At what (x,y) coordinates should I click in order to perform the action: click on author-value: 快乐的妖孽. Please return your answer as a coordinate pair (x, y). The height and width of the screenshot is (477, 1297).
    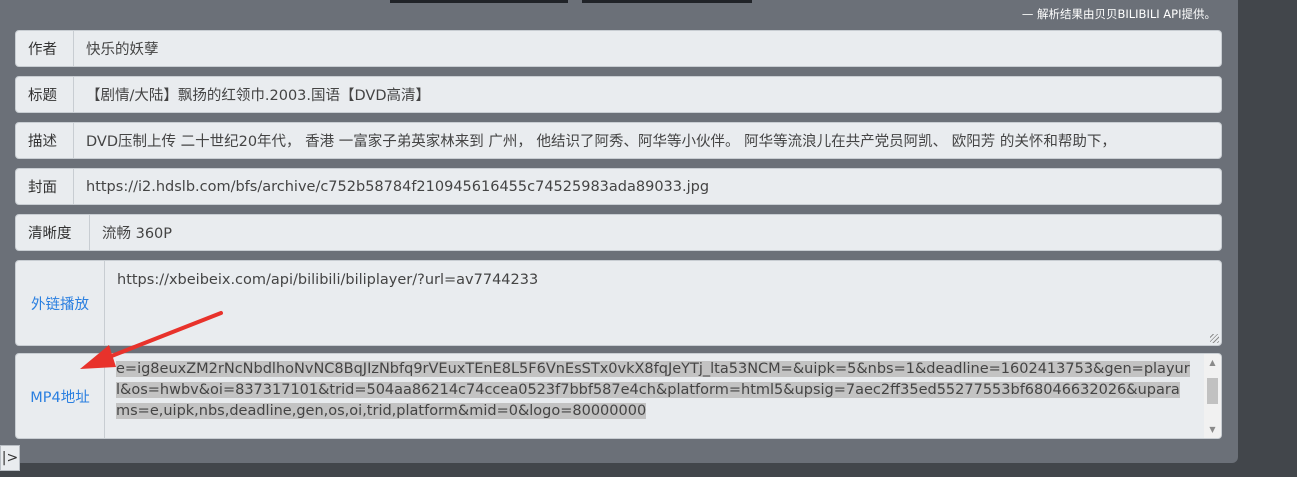
    Looking at the image, I should click on (647, 48).